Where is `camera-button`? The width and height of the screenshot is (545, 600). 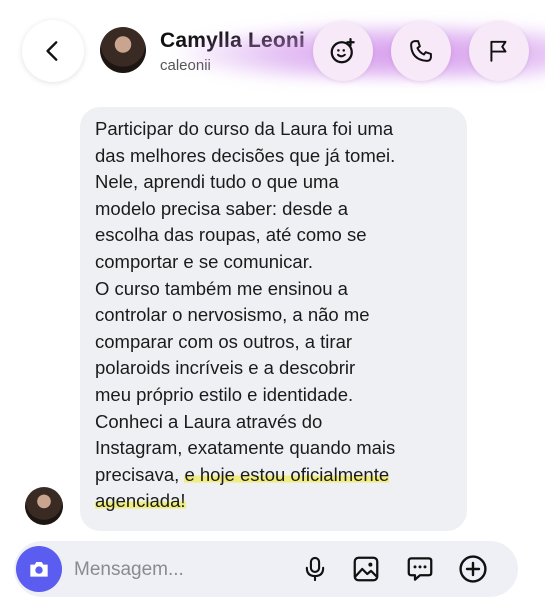
camera-button is located at coordinates (39, 569).